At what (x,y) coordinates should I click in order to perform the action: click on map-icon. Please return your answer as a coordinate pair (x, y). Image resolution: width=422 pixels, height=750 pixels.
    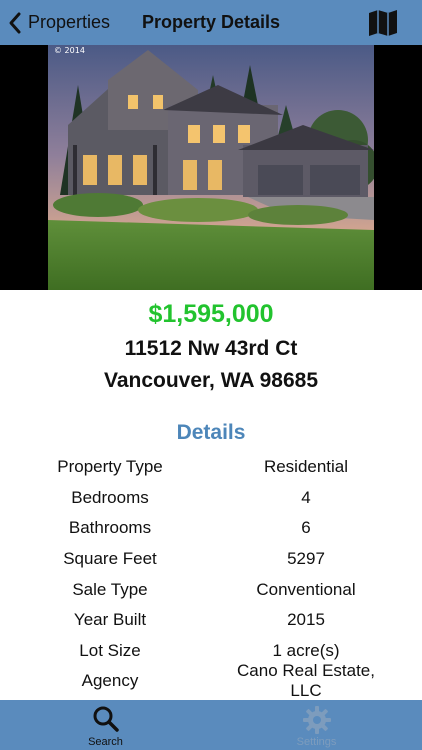
    Looking at the image, I should click on (383, 23).